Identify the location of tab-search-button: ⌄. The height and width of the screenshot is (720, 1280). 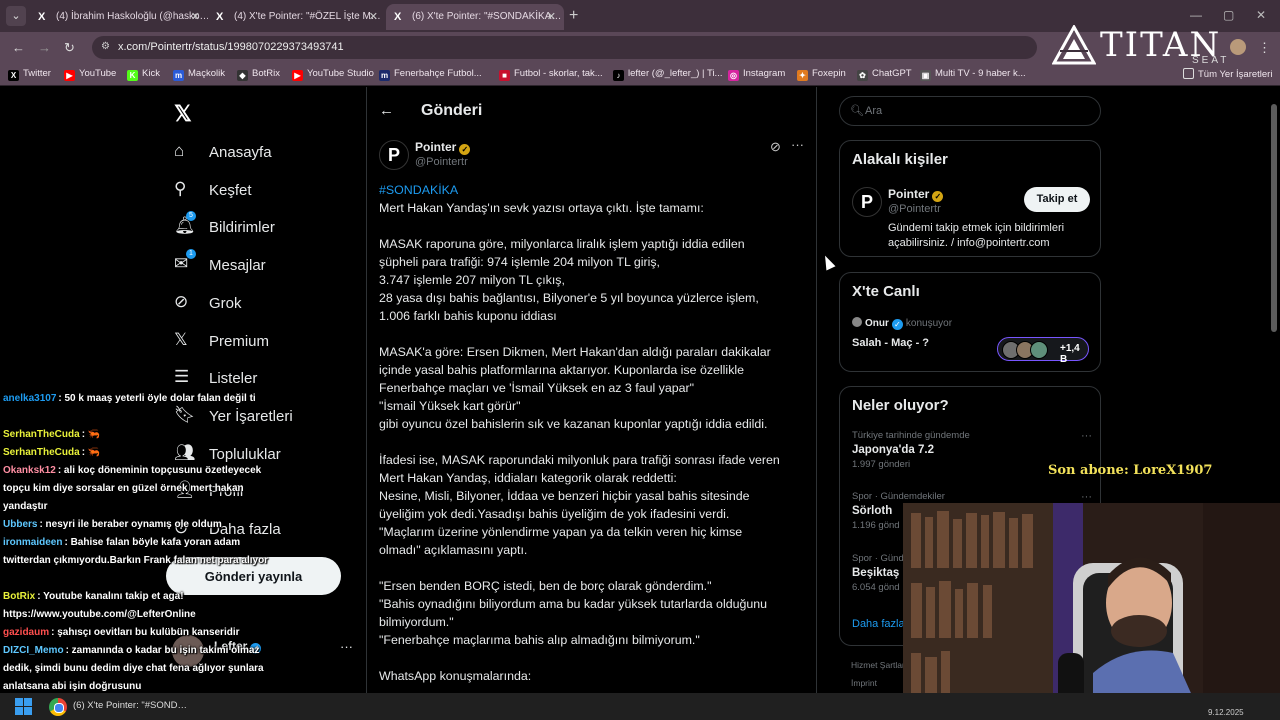
(16, 16).